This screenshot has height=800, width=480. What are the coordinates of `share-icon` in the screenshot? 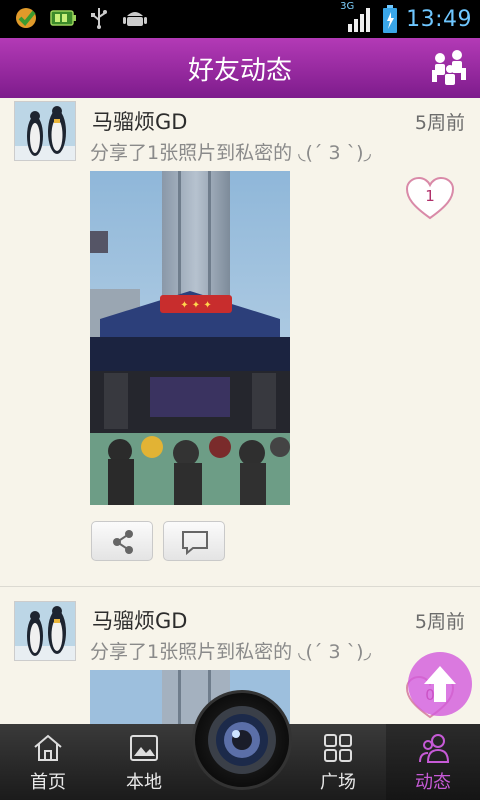 It's located at (123, 542).